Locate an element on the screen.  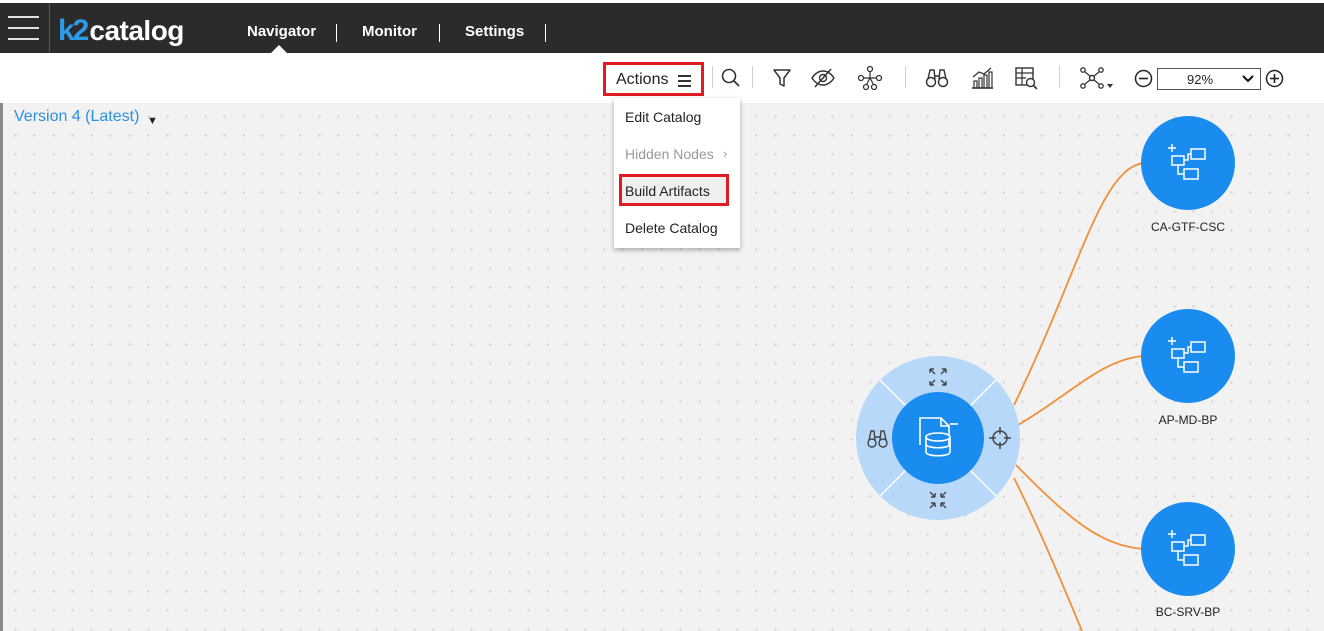
menu-item-label: Hidden Nodes is located at coordinates (669, 154).